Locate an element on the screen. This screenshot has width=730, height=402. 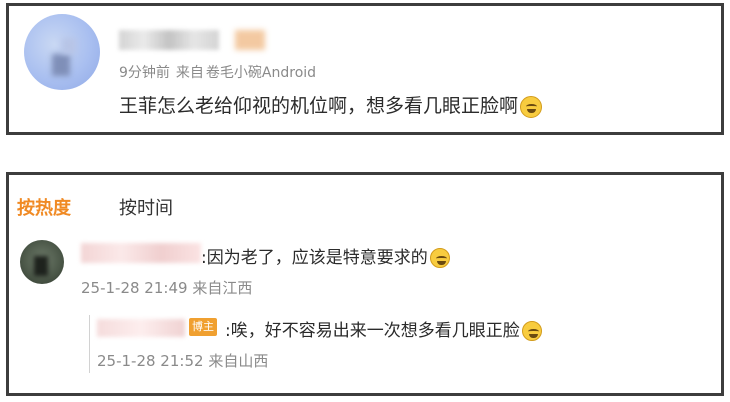
post-author-avatar is located at coordinates (62, 52).